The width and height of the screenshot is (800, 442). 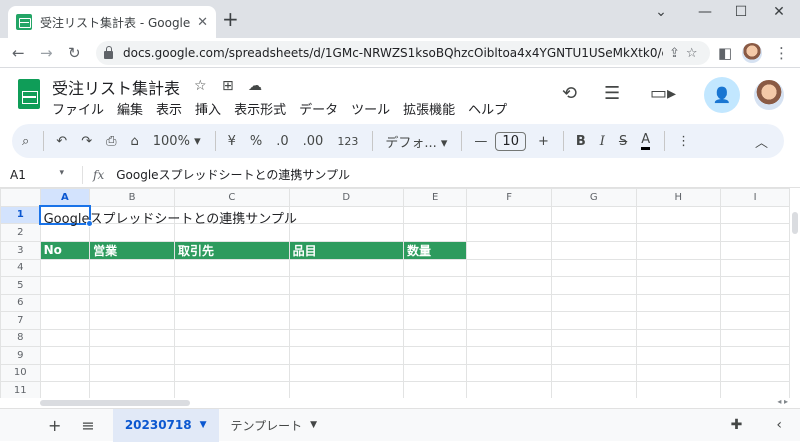 What do you see at coordinates (233, 174) in the screenshot?
I see `formula-input: Googleスプレッドシートとの連携サンプル` at bounding box center [233, 174].